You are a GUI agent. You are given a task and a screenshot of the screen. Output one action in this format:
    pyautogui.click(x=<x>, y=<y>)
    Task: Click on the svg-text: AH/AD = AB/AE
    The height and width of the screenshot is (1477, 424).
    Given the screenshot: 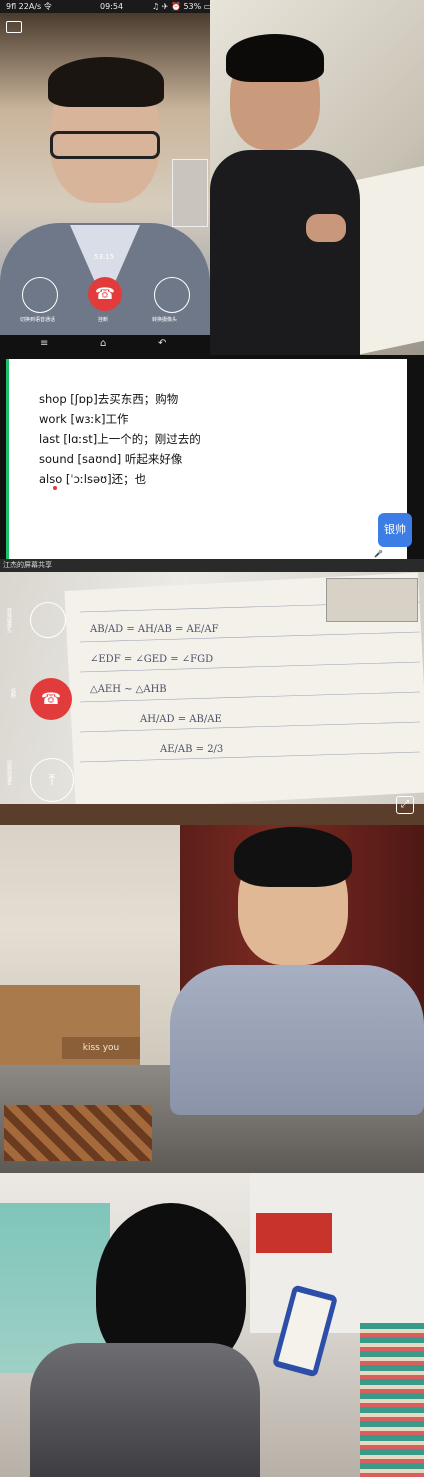 What is the action you would take?
    pyautogui.click(x=180, y=719)
    